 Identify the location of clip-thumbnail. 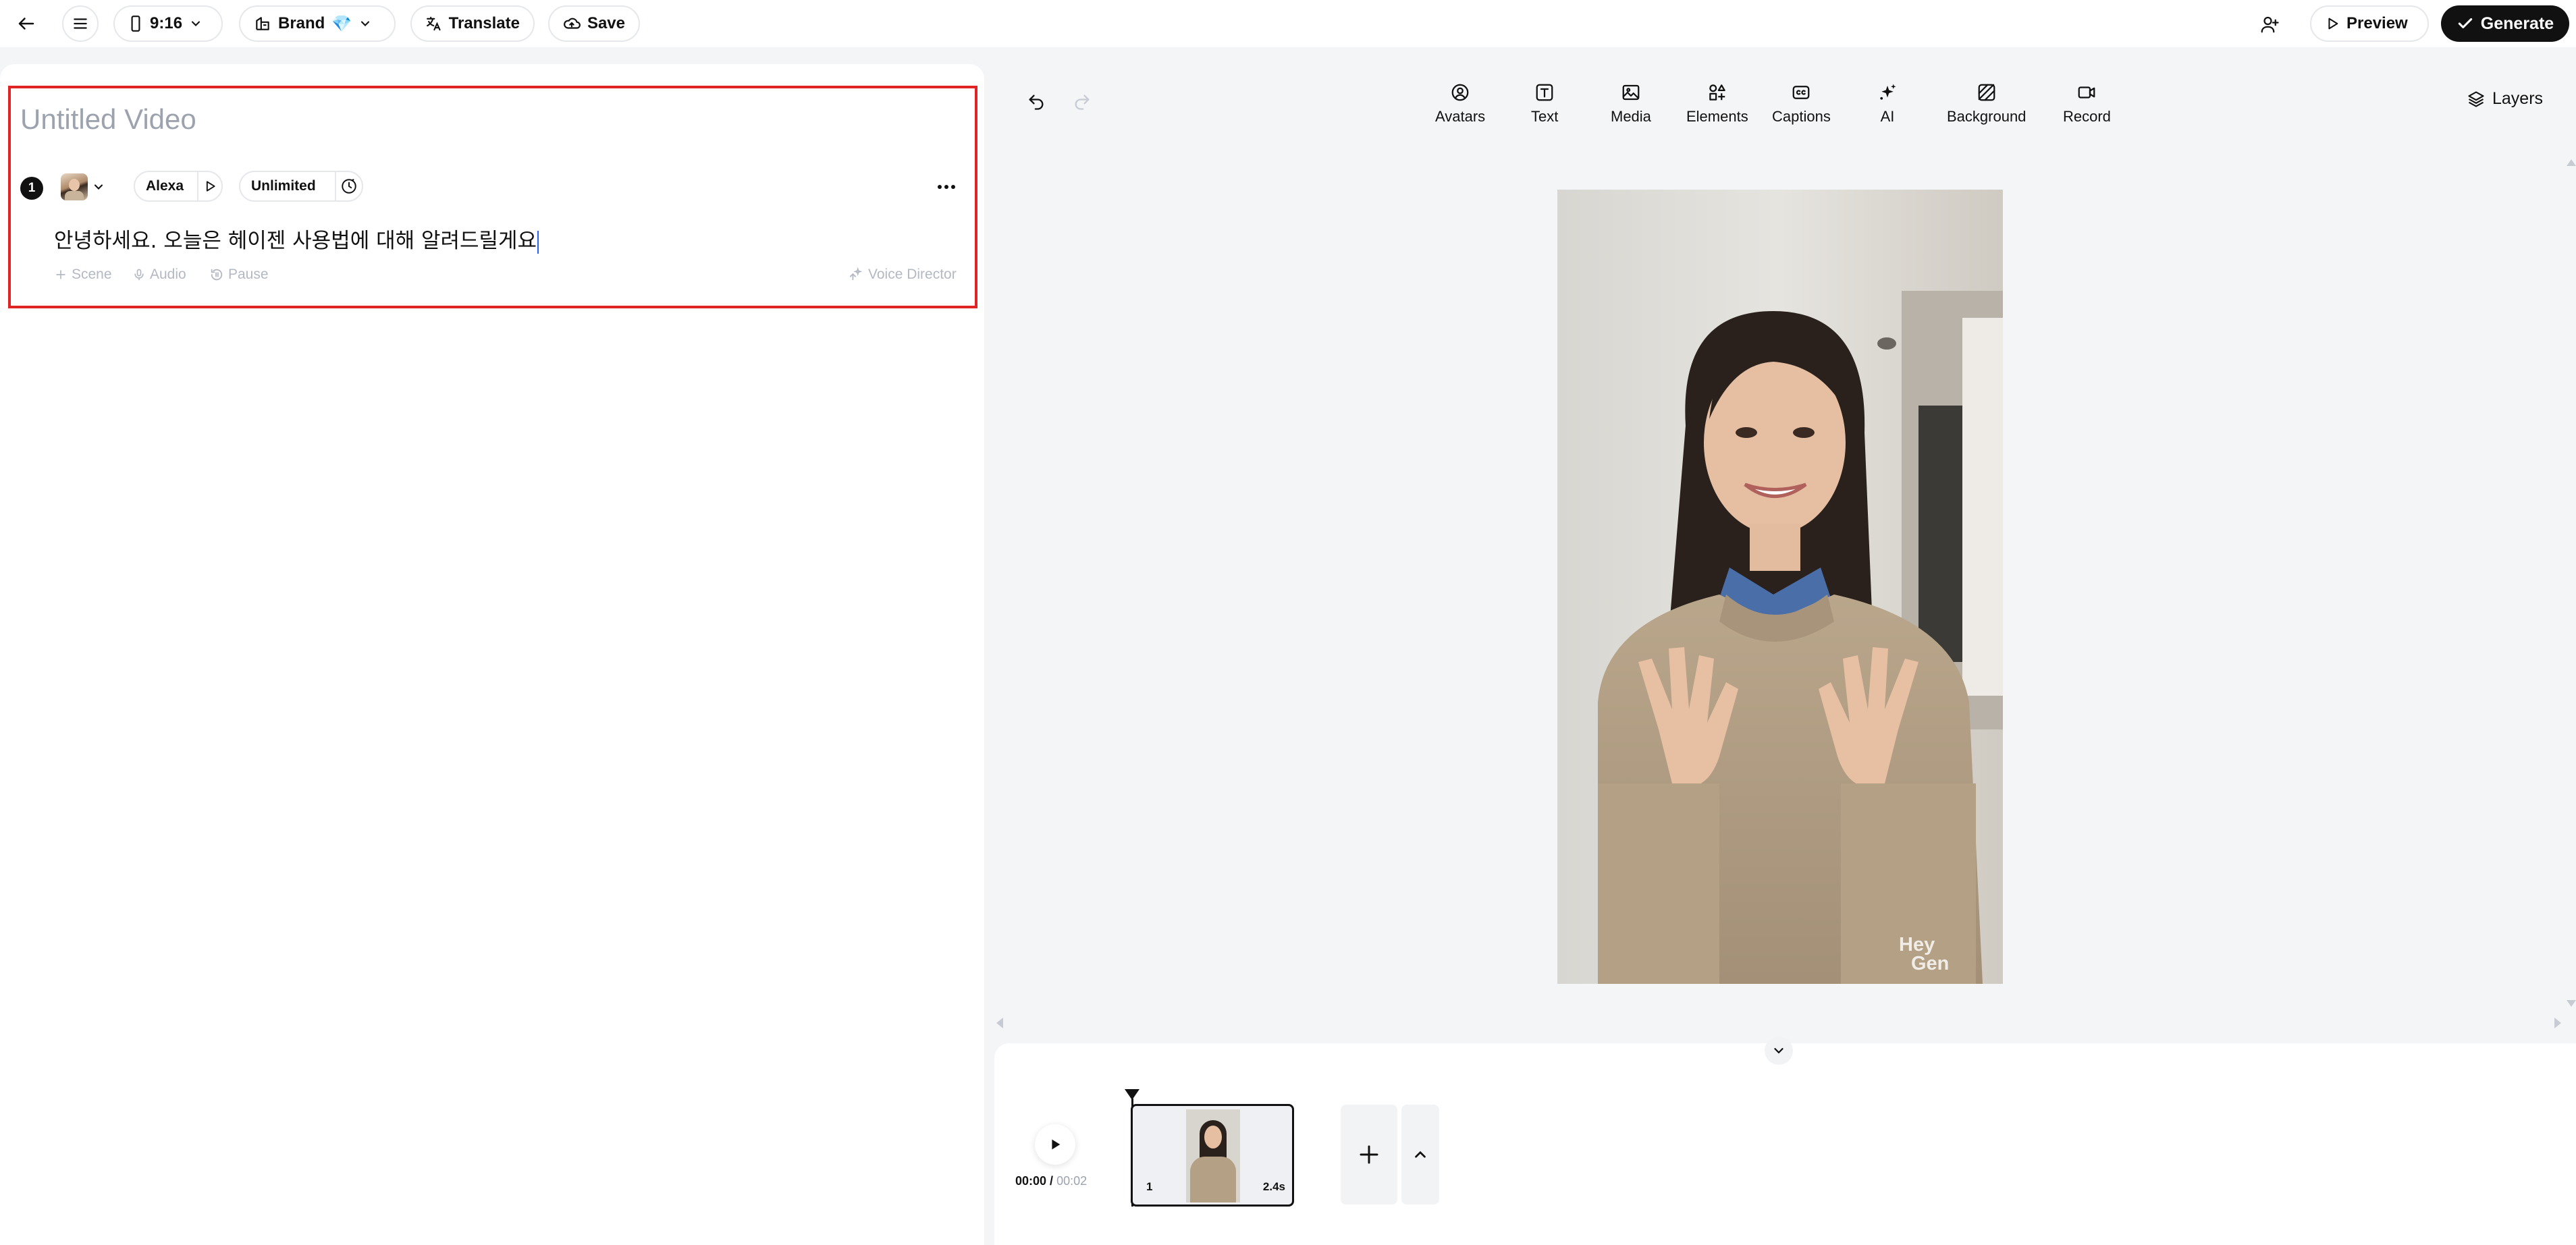
(1213, 1155).